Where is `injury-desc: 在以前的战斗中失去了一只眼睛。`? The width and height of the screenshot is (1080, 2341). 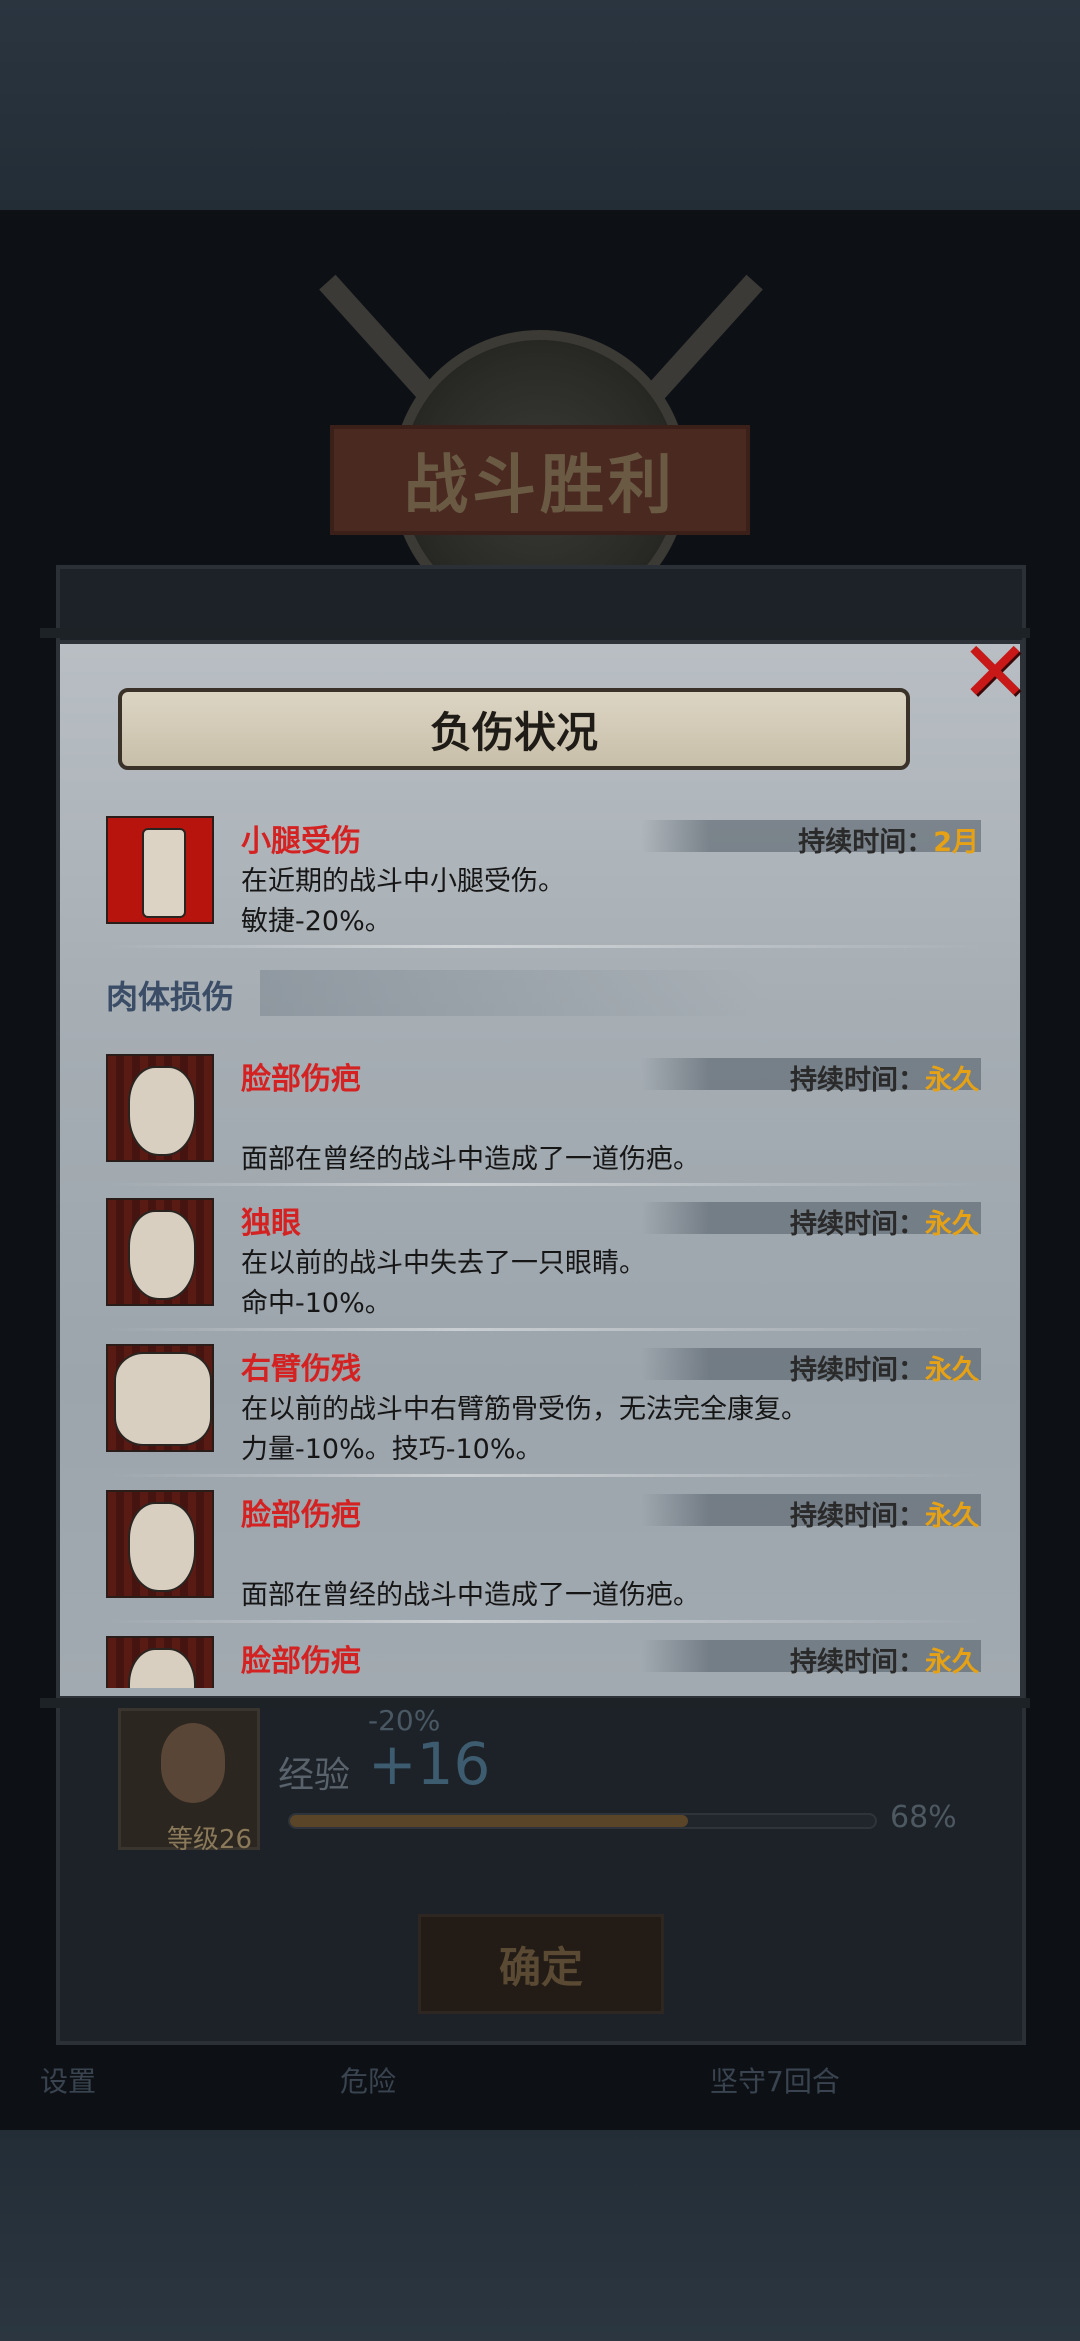
injury-desc: 在以前的战斗中失去了一只眼睛。 is located at coordinates (443, 1263).